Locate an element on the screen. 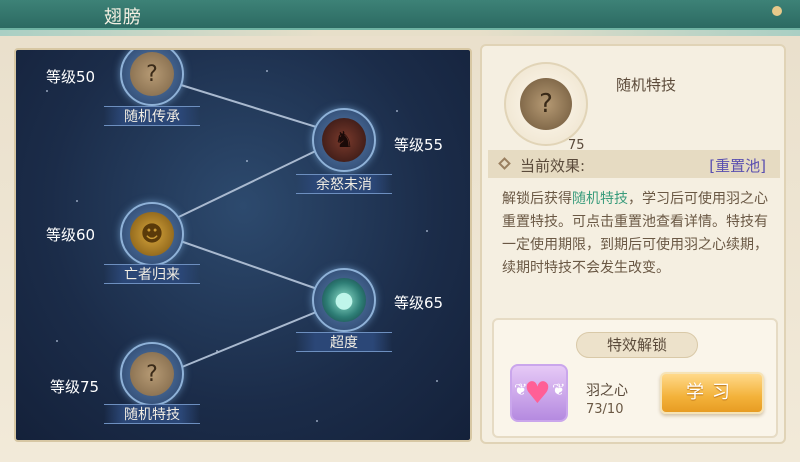  window-title: 翅膀 is located at coordinates (123, 17).